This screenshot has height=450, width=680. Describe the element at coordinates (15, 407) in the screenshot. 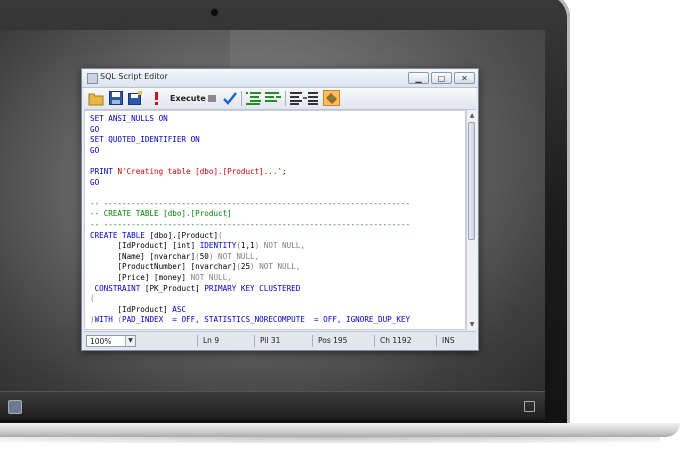

I see `start-icon` at that location.